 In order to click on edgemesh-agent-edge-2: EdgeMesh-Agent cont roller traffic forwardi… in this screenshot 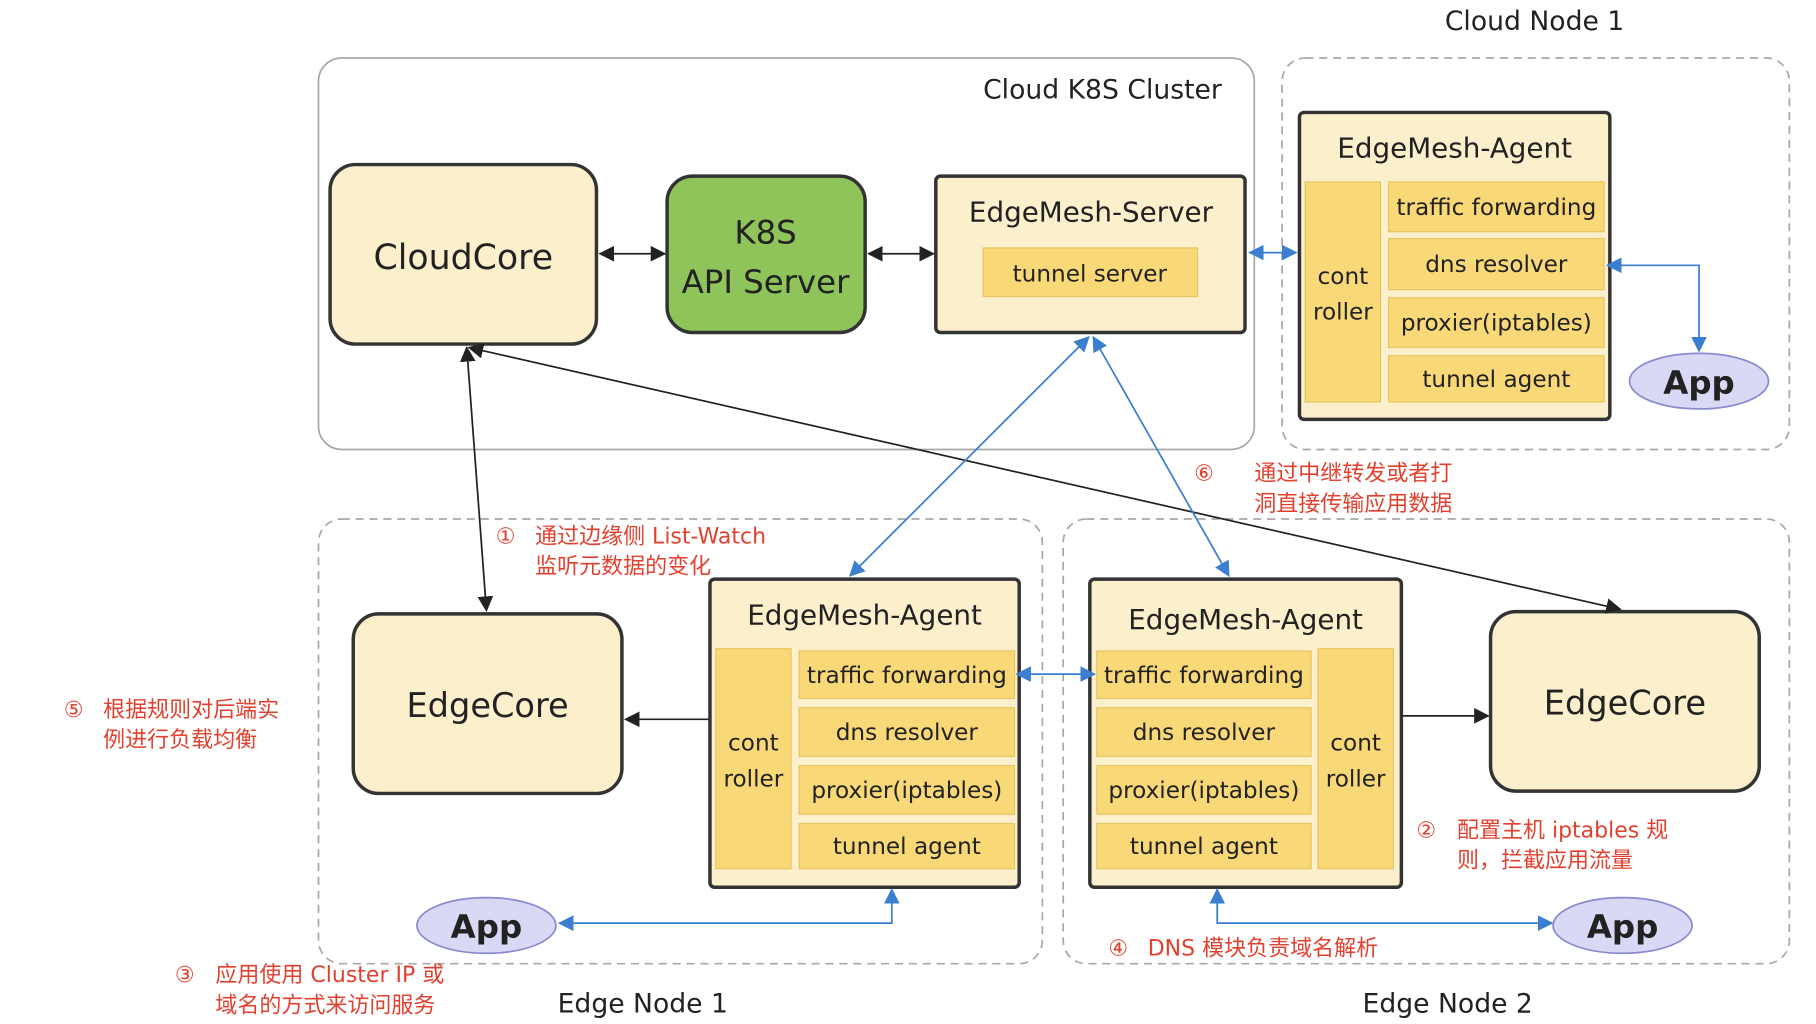, I will do `click(1246, 733)`.